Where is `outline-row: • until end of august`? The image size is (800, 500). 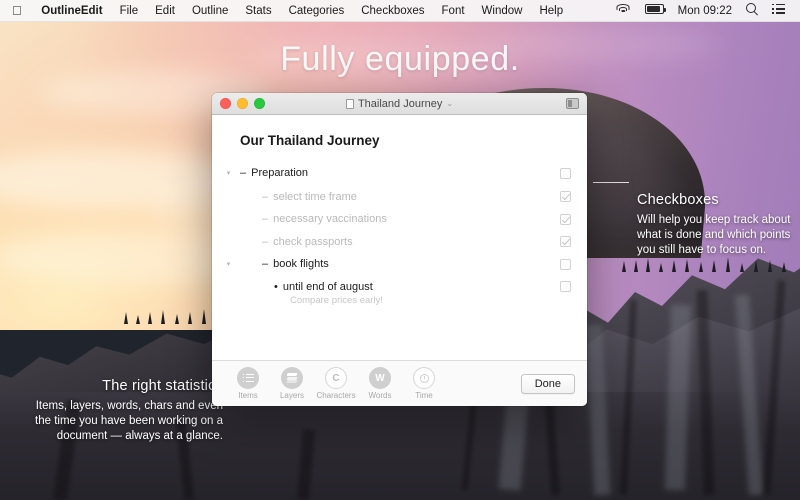 outline-row: • until end of august is located at coordinates (399, 287).